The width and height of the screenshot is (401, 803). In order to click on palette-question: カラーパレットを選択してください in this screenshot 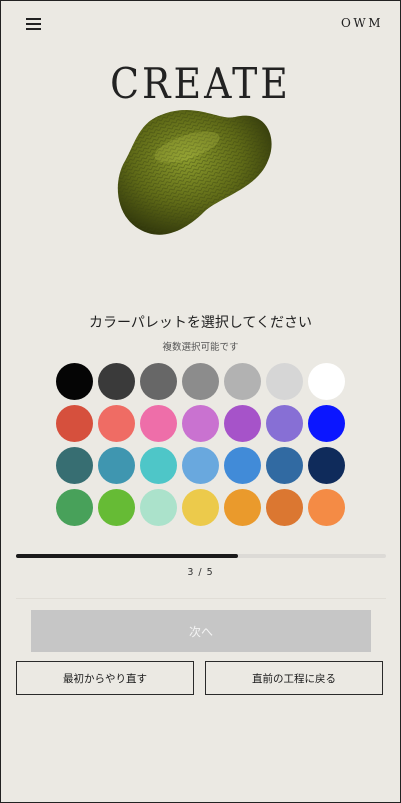, I will do `click(200, 323)`.